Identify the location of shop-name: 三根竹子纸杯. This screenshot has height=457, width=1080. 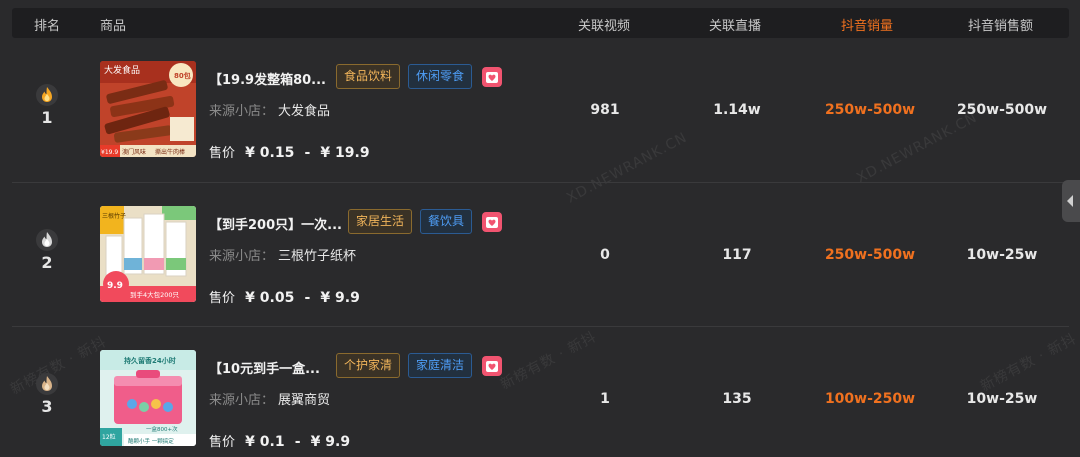
(317, 256).